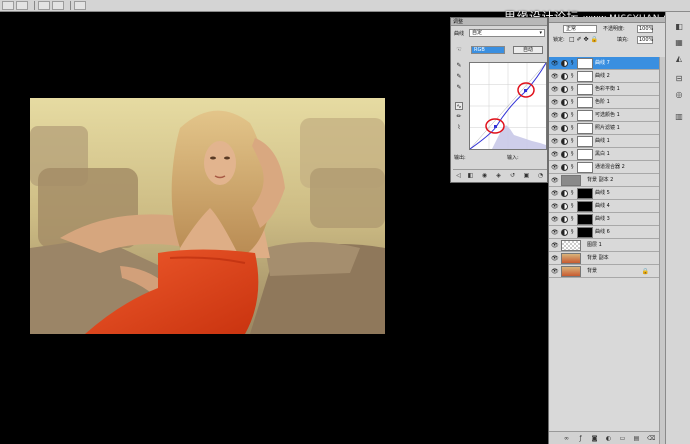 Image resolution: width=690 pixels, height=444 pixels. What do you see at coordinates (645, 40) in the screenshot?
I see `fill-input: 100%` at bounding box center [645, 40].